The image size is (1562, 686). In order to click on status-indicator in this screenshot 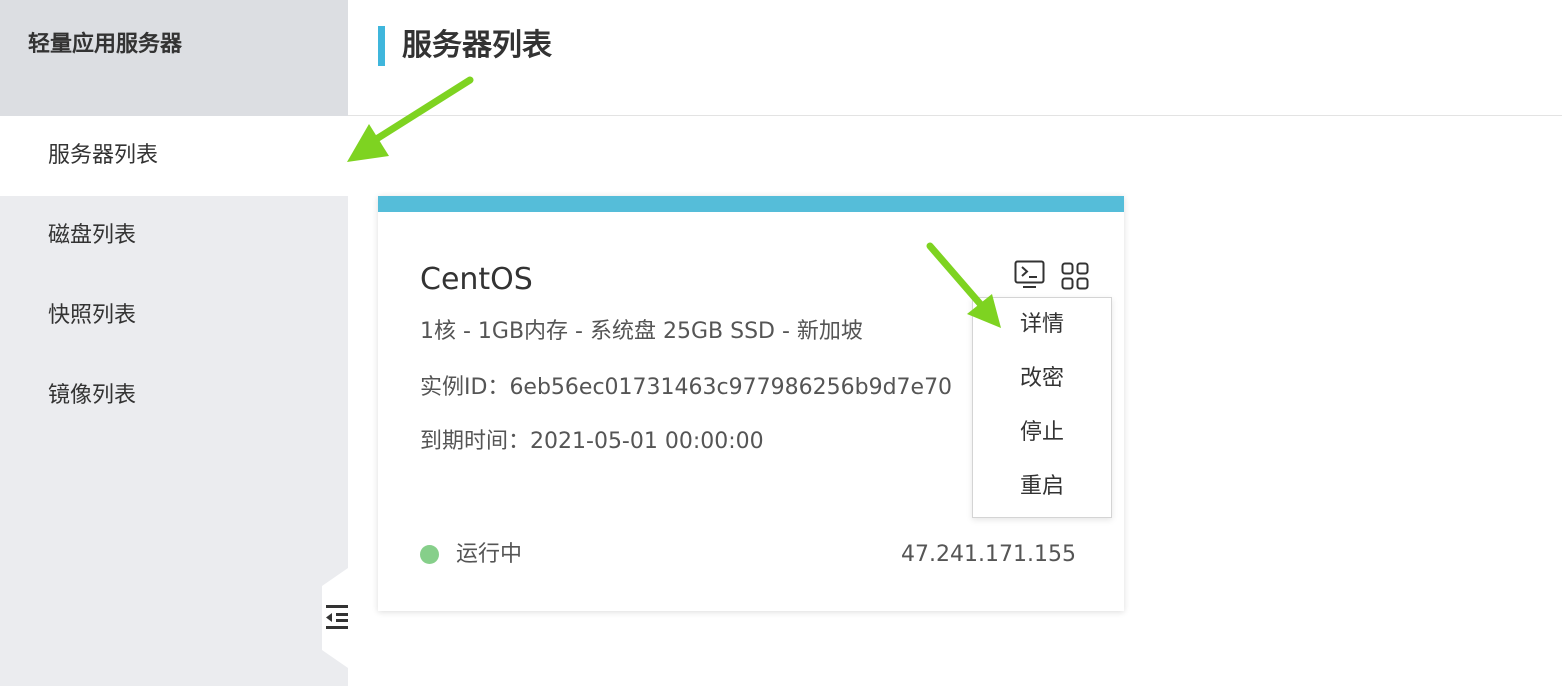, I will do `click(429, 554)`.